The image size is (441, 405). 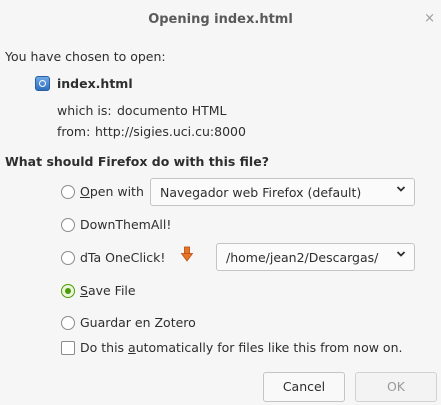 I want to click on zotero-radio, so click(x=68, y=323).